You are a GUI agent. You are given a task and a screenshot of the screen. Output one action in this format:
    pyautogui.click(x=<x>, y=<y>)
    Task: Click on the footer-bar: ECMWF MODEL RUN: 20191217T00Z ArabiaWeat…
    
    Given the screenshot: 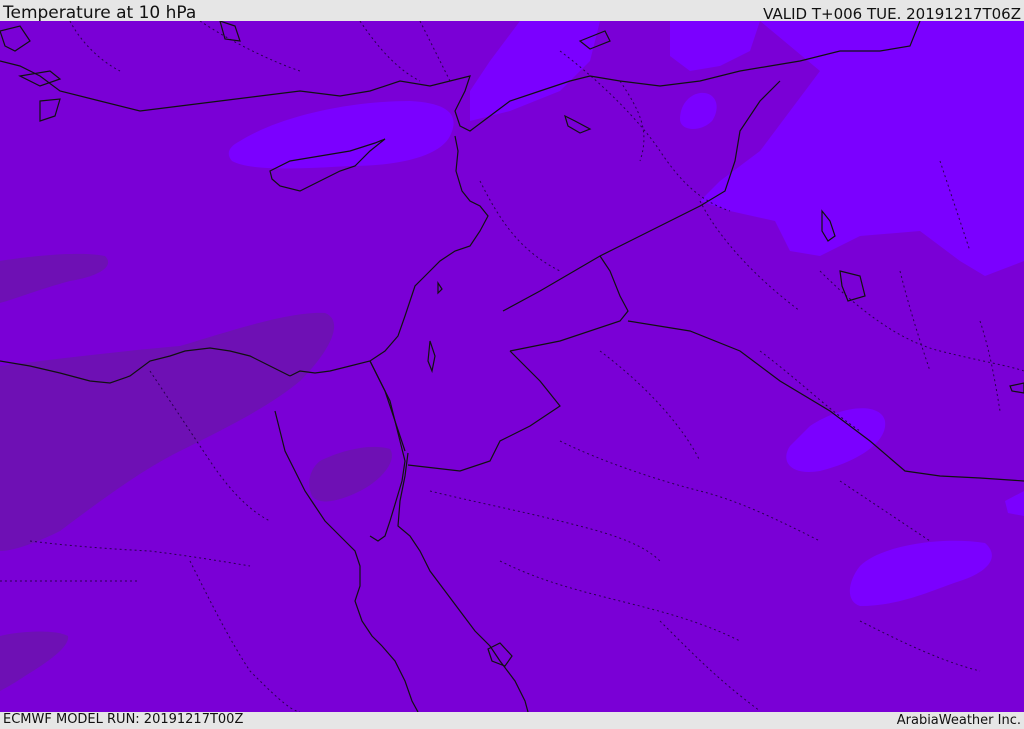 What is the action you would take?
    pyautogui.click(x=512, y=720)
    